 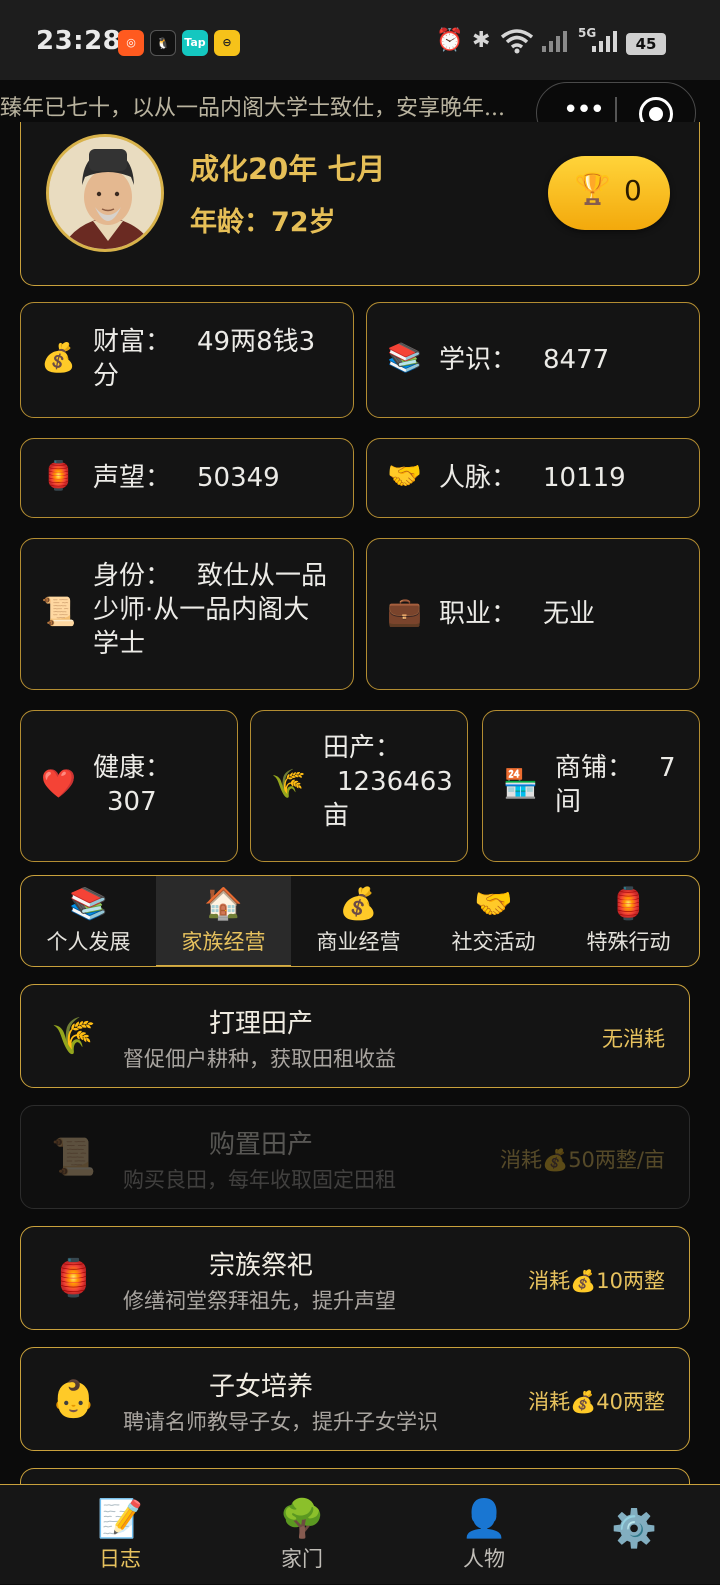 I want to click on more-icon: •••, so click(x=584, y=110).